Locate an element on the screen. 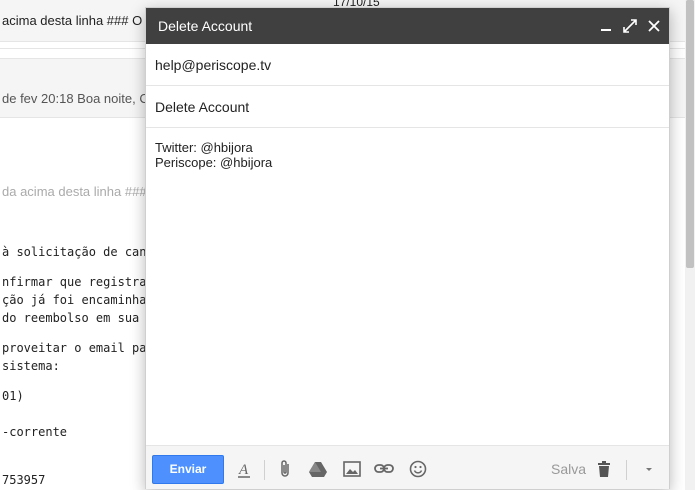  send-button: Enviar is located at coordinates (188, 469).